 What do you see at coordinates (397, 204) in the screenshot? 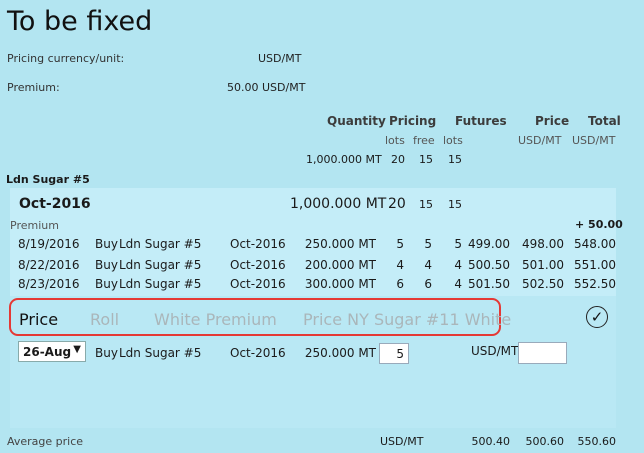
I see `group-lots: 20` at bounding box center [397, 204].